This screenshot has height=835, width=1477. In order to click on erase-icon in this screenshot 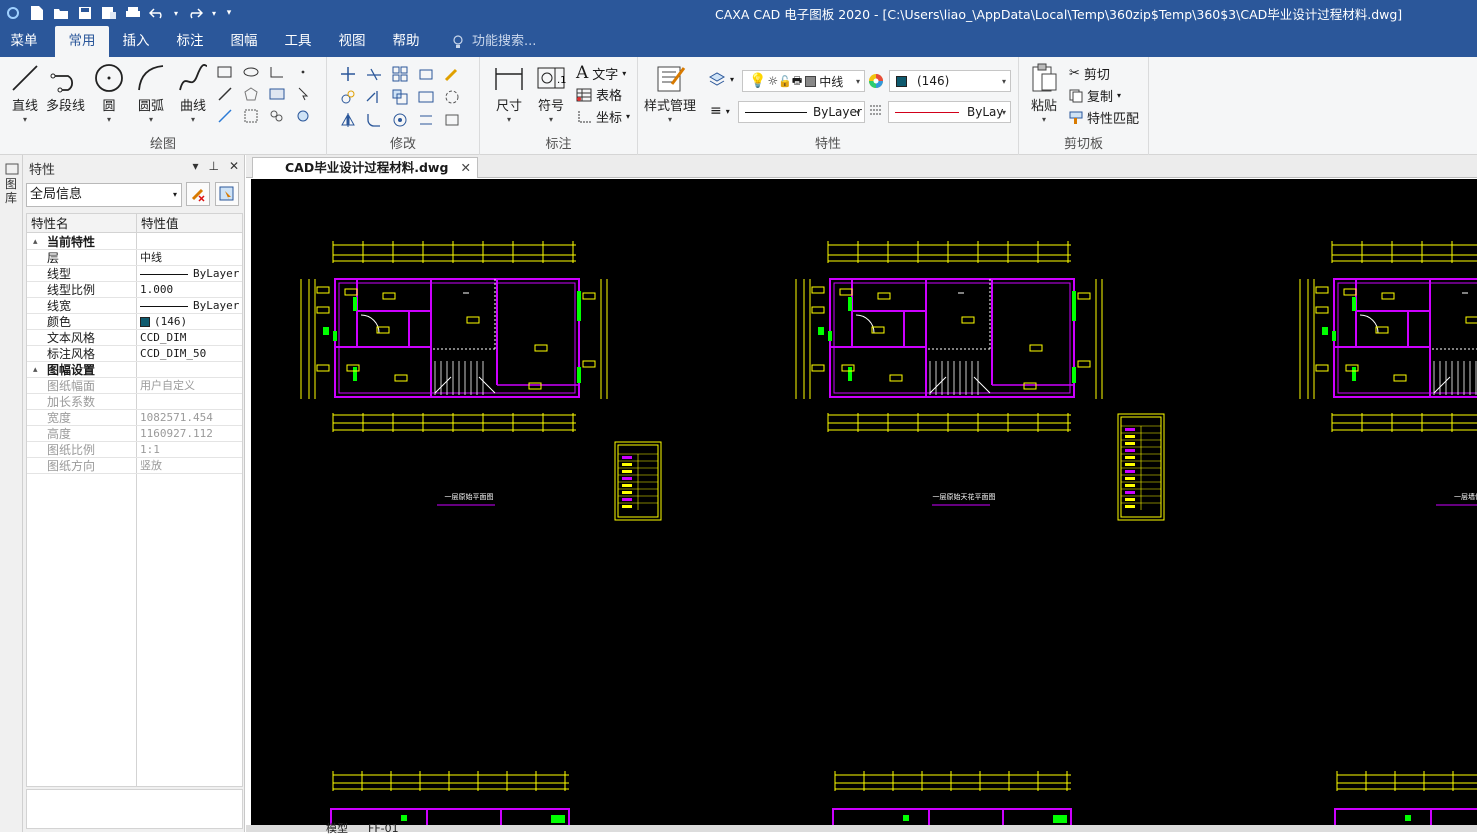, I will do `click(452, 120)`.